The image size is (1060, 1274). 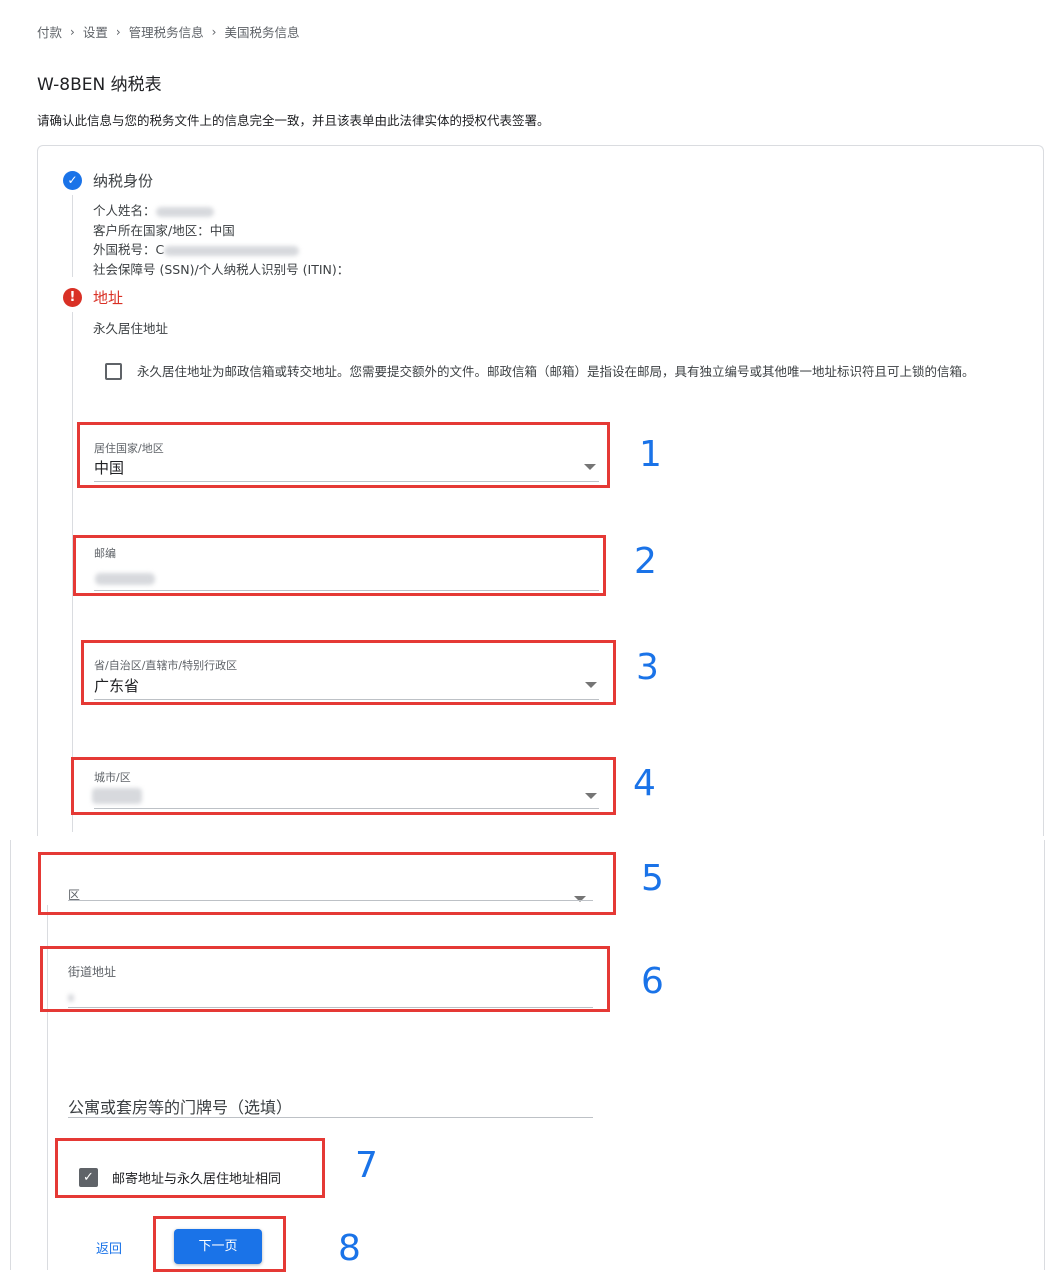 I want to click on apartment-input, so click(x=330, y=1117).